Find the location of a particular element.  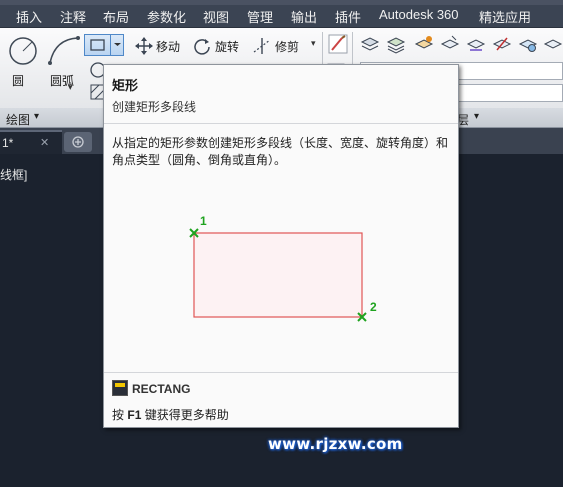

layer-freeze-icon is located at coordinates (528, 44).